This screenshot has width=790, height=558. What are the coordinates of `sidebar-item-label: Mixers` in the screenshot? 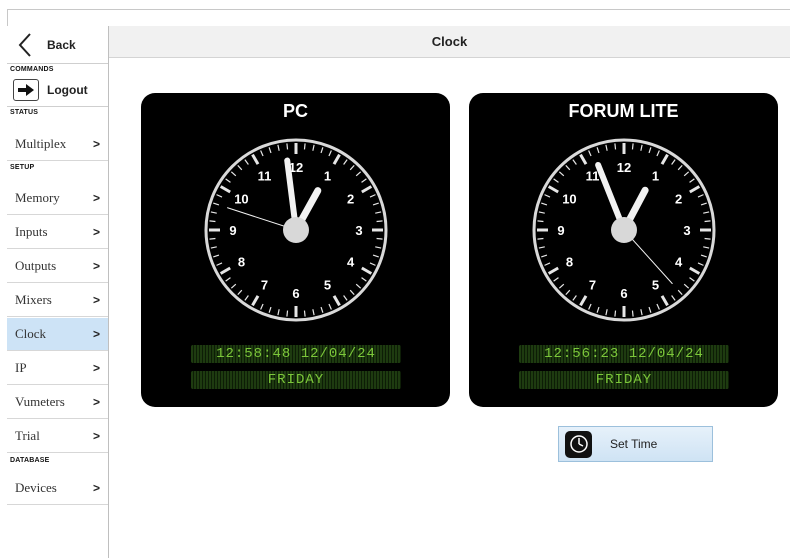 It's located at (33, 299).